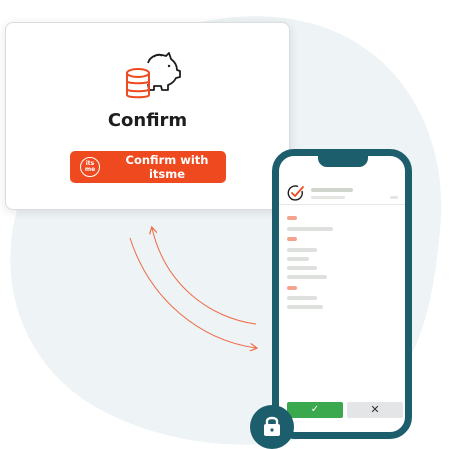 This screenshot has height=449, width=451. Describe the element at coordinates (147, 120) in the screenshot. I see `page-title: Confirm` at that location.